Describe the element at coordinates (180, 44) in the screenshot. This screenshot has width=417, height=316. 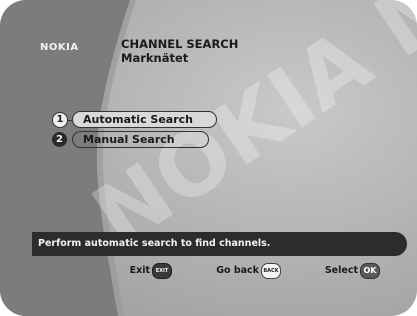
I see `title-main: CHANNEL SEARCH` at that location.